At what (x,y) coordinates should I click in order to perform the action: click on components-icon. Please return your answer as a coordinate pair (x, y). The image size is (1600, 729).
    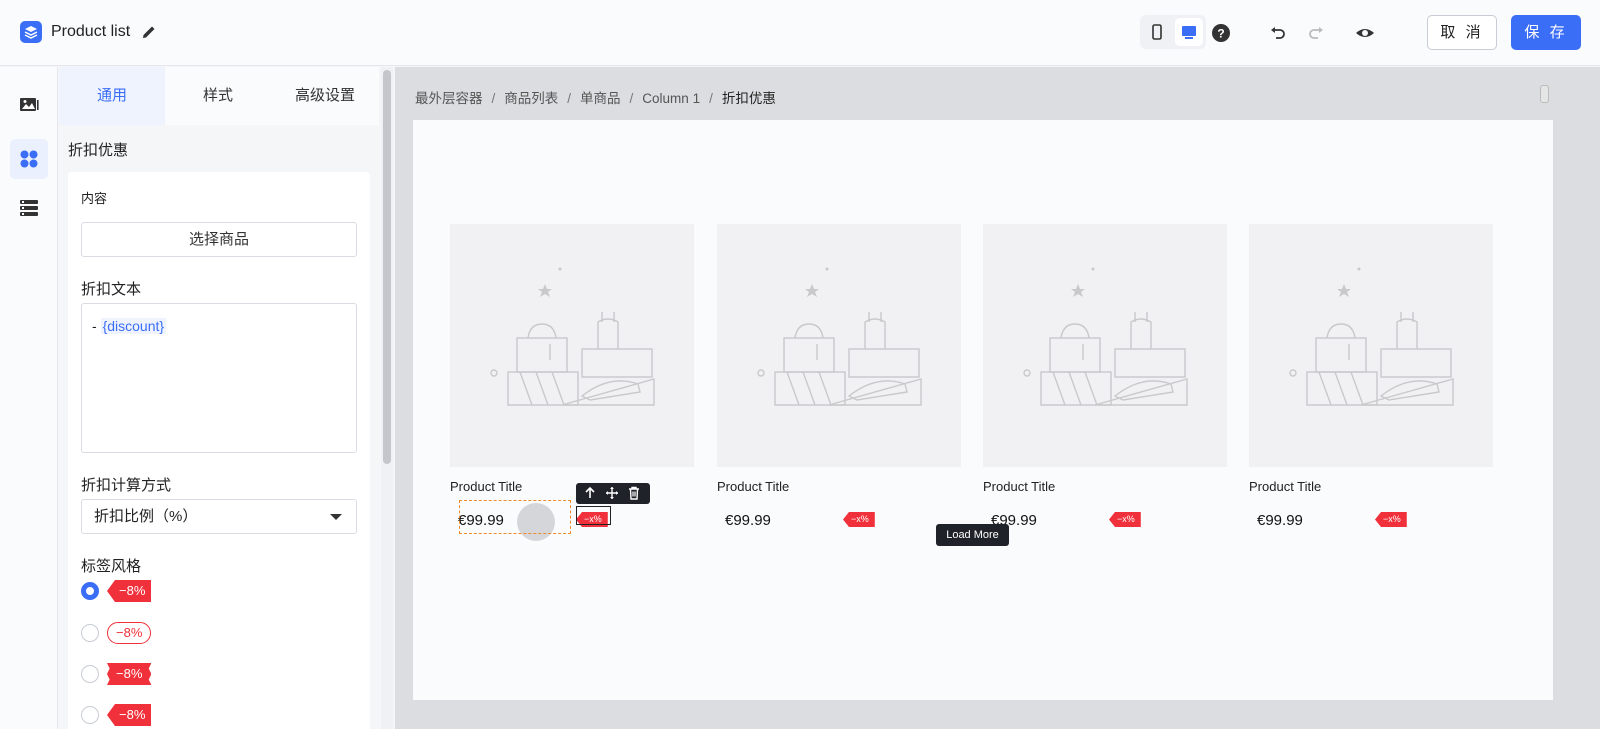
    Looking at the image, I should click on (29, 159).